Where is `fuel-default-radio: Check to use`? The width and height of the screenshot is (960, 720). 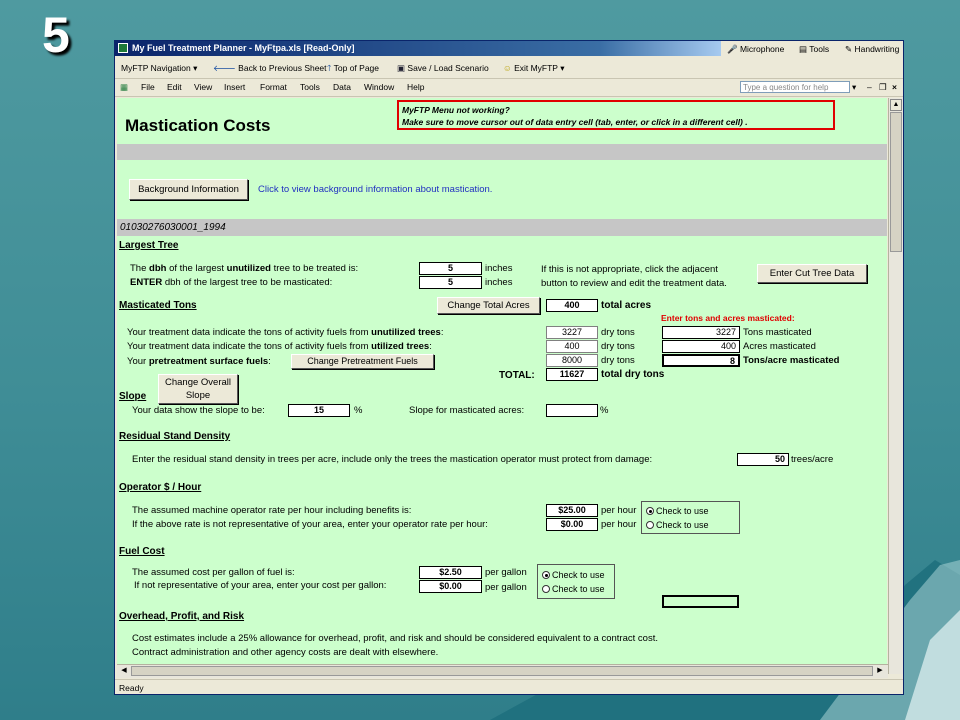 fuel-default-radio: Check to use is located at coordinates (573, 575).